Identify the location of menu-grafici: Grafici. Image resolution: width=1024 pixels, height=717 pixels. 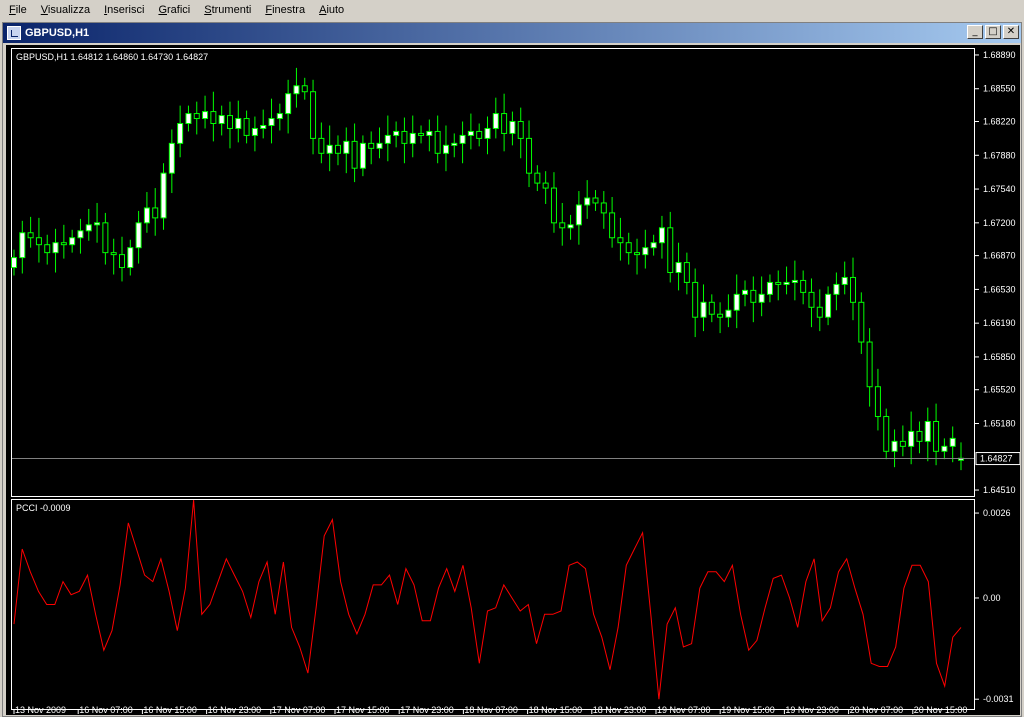
(174, 10).